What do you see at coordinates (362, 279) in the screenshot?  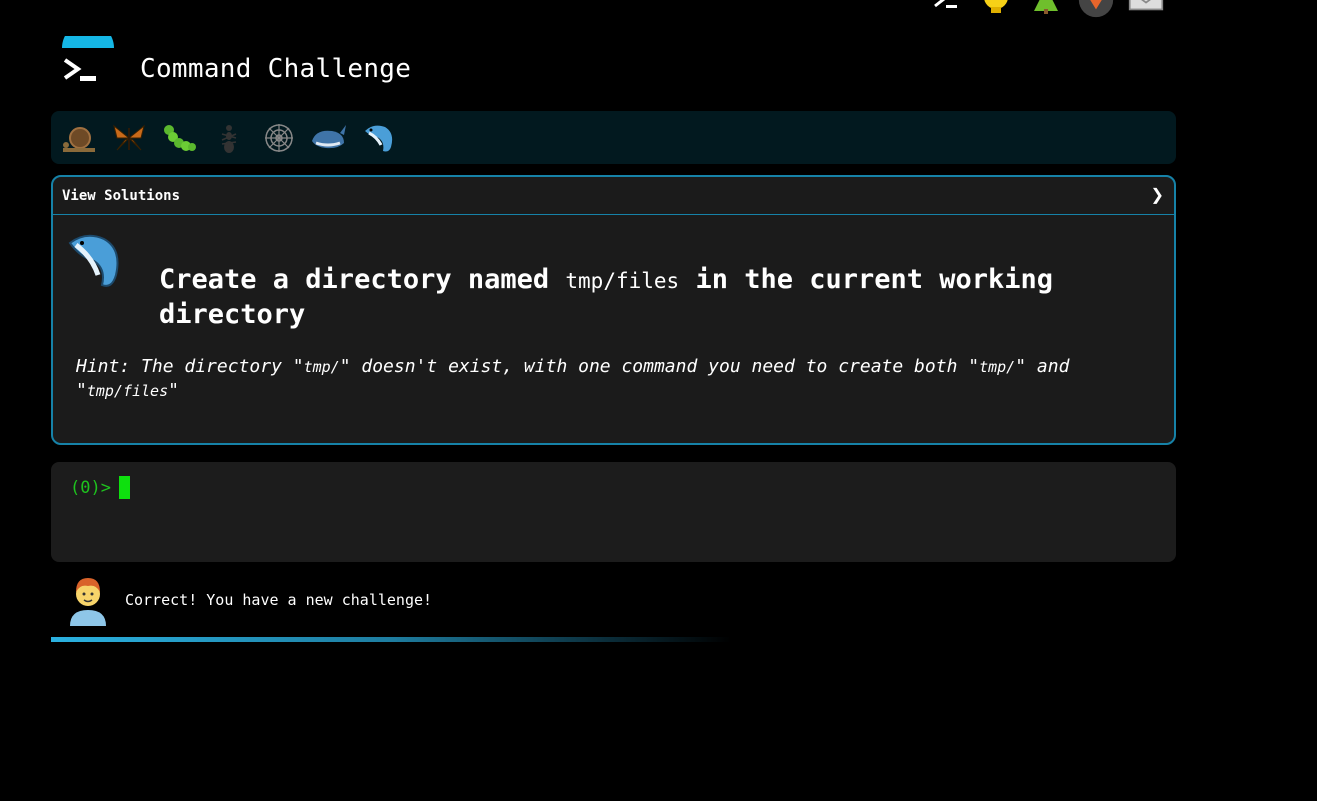 I see `challenge-text-start: Create a directory named` at bounding box center [362, 279].